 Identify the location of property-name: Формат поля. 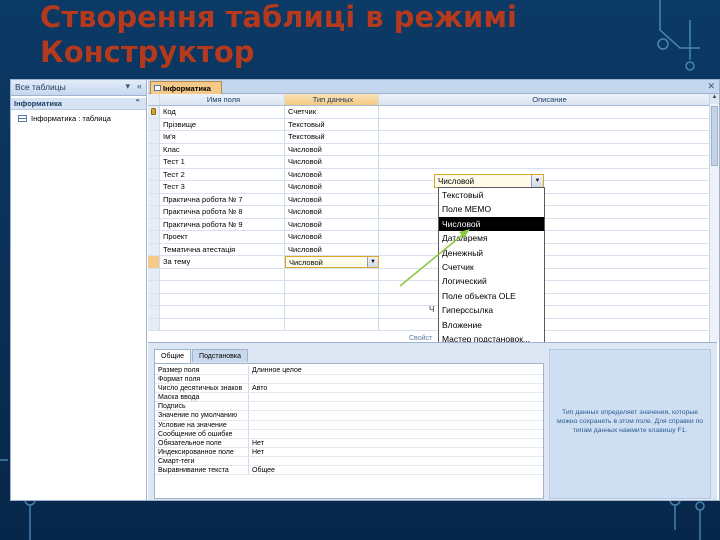
(202, 379).